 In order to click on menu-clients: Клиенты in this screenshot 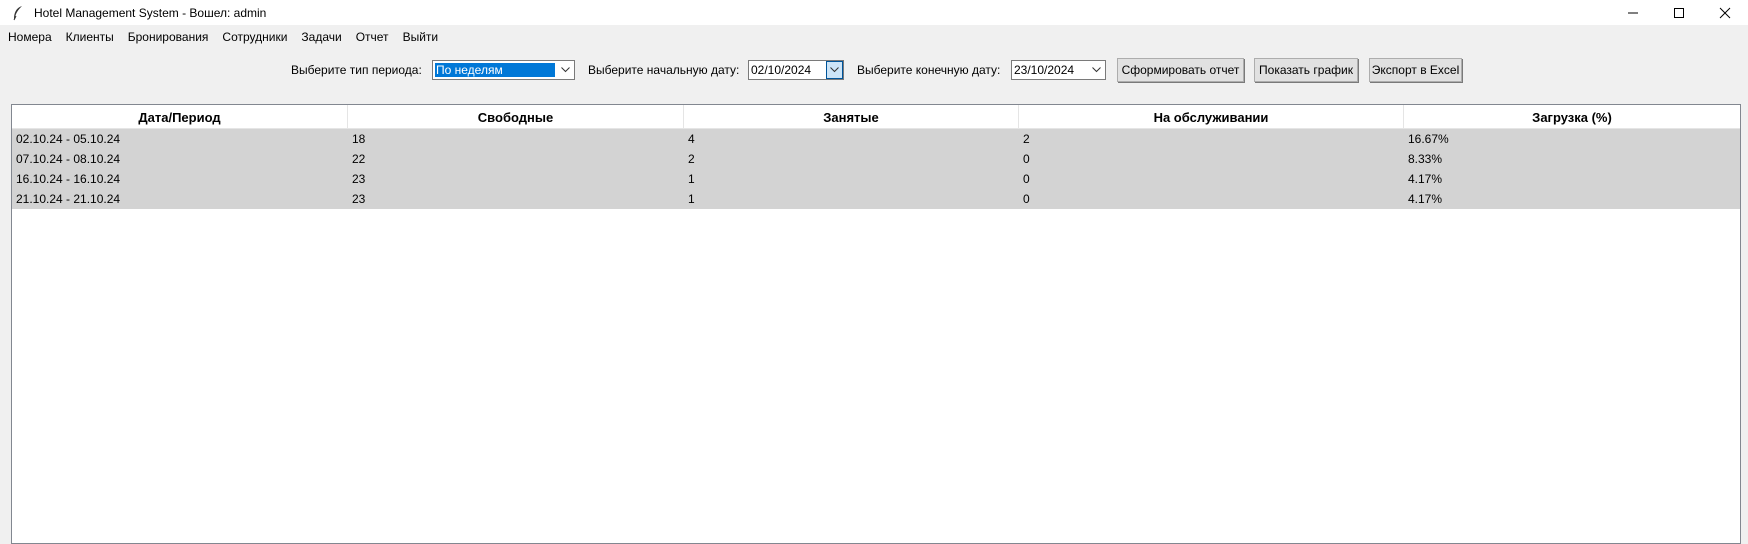, I will do `click(90, 37)`.